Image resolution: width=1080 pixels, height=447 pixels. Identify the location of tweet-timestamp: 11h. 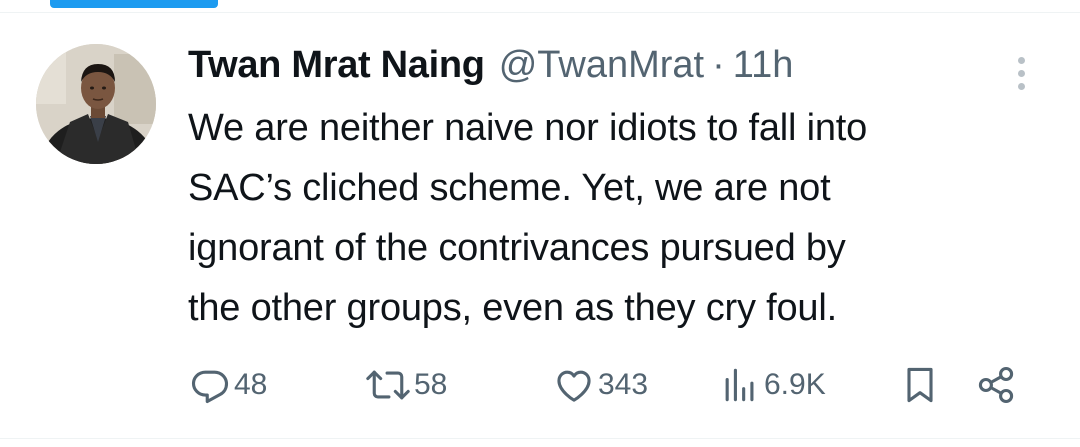
(763, 65).